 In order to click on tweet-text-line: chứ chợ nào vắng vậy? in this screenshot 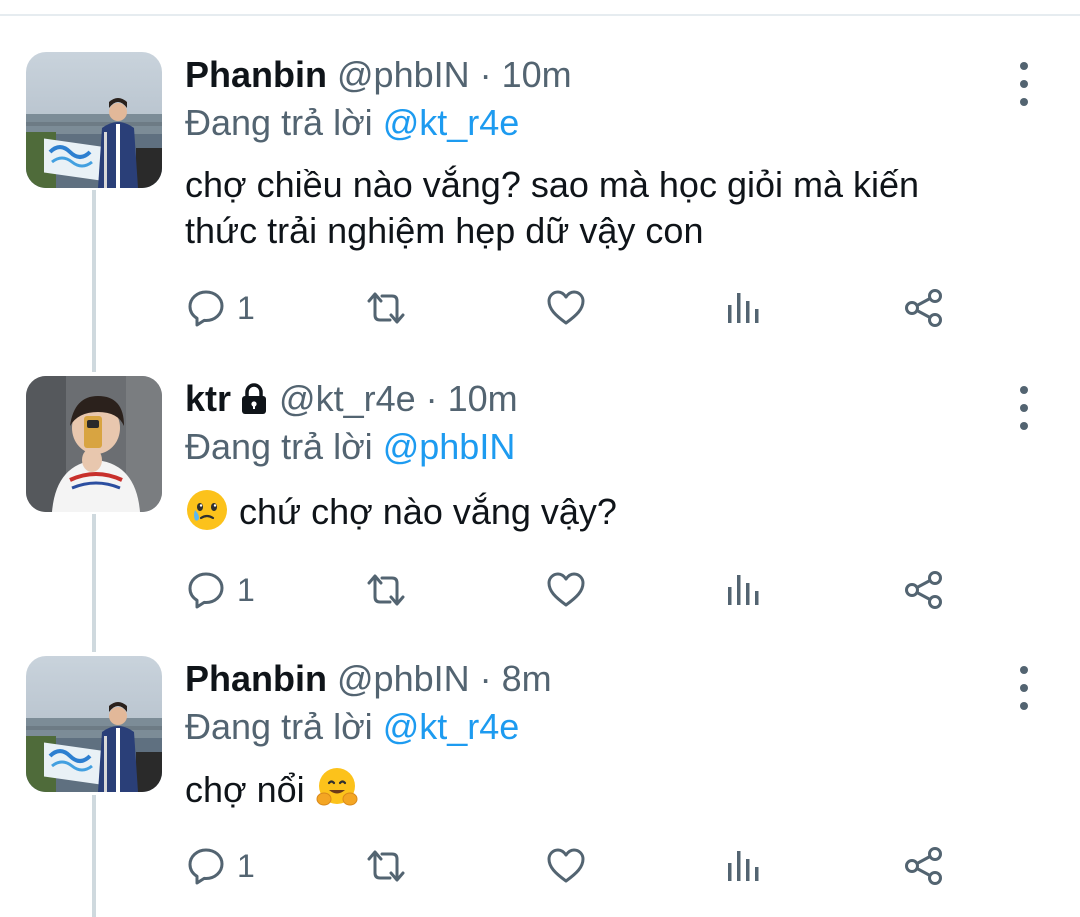, I will do `click(428, 511)`.